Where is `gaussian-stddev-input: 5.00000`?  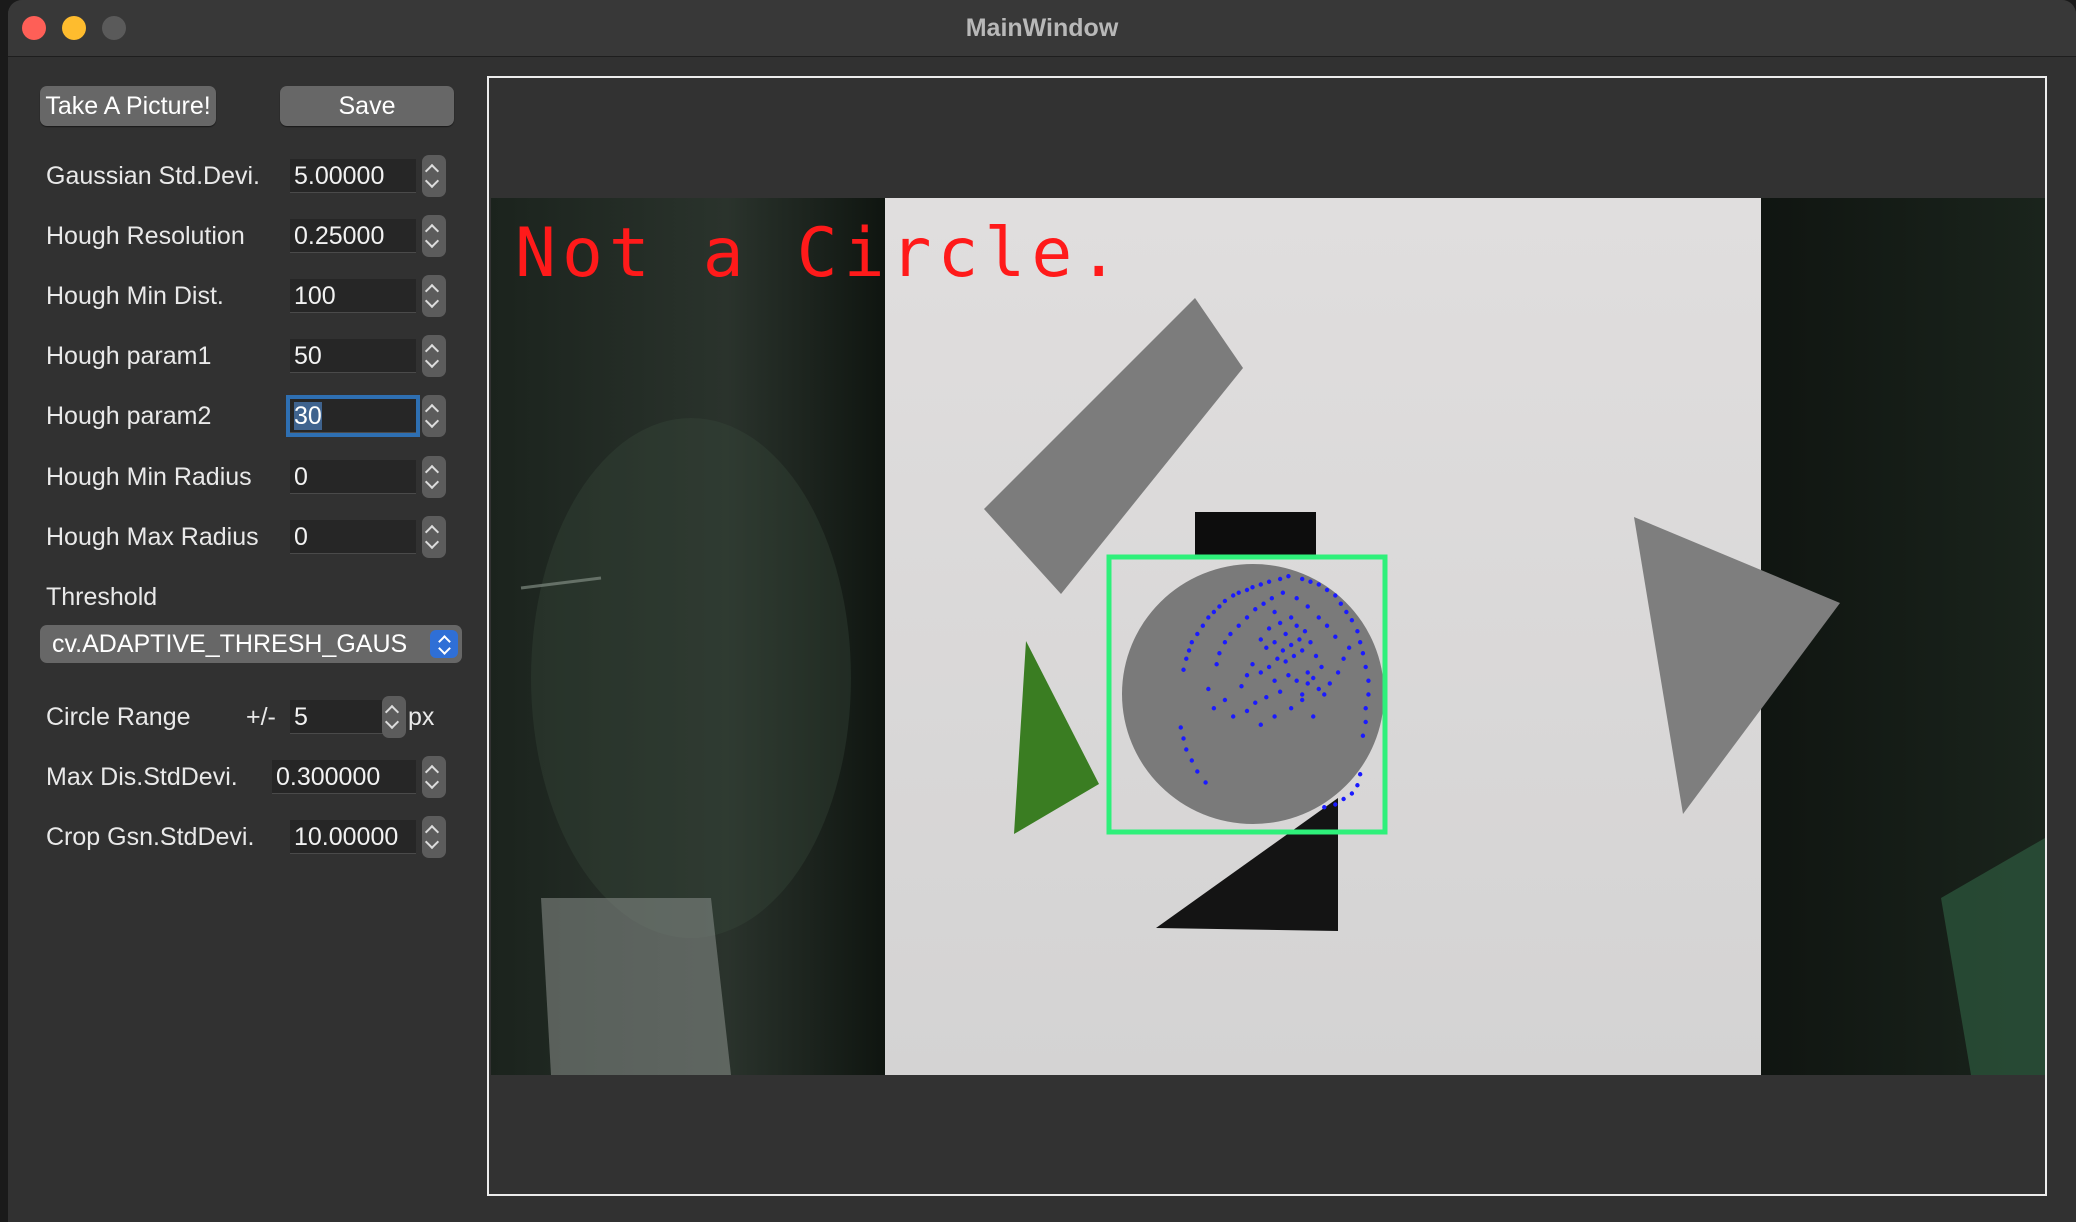
gaussian-stddev-input: 5.00000 is located at coordinates (353, 176).